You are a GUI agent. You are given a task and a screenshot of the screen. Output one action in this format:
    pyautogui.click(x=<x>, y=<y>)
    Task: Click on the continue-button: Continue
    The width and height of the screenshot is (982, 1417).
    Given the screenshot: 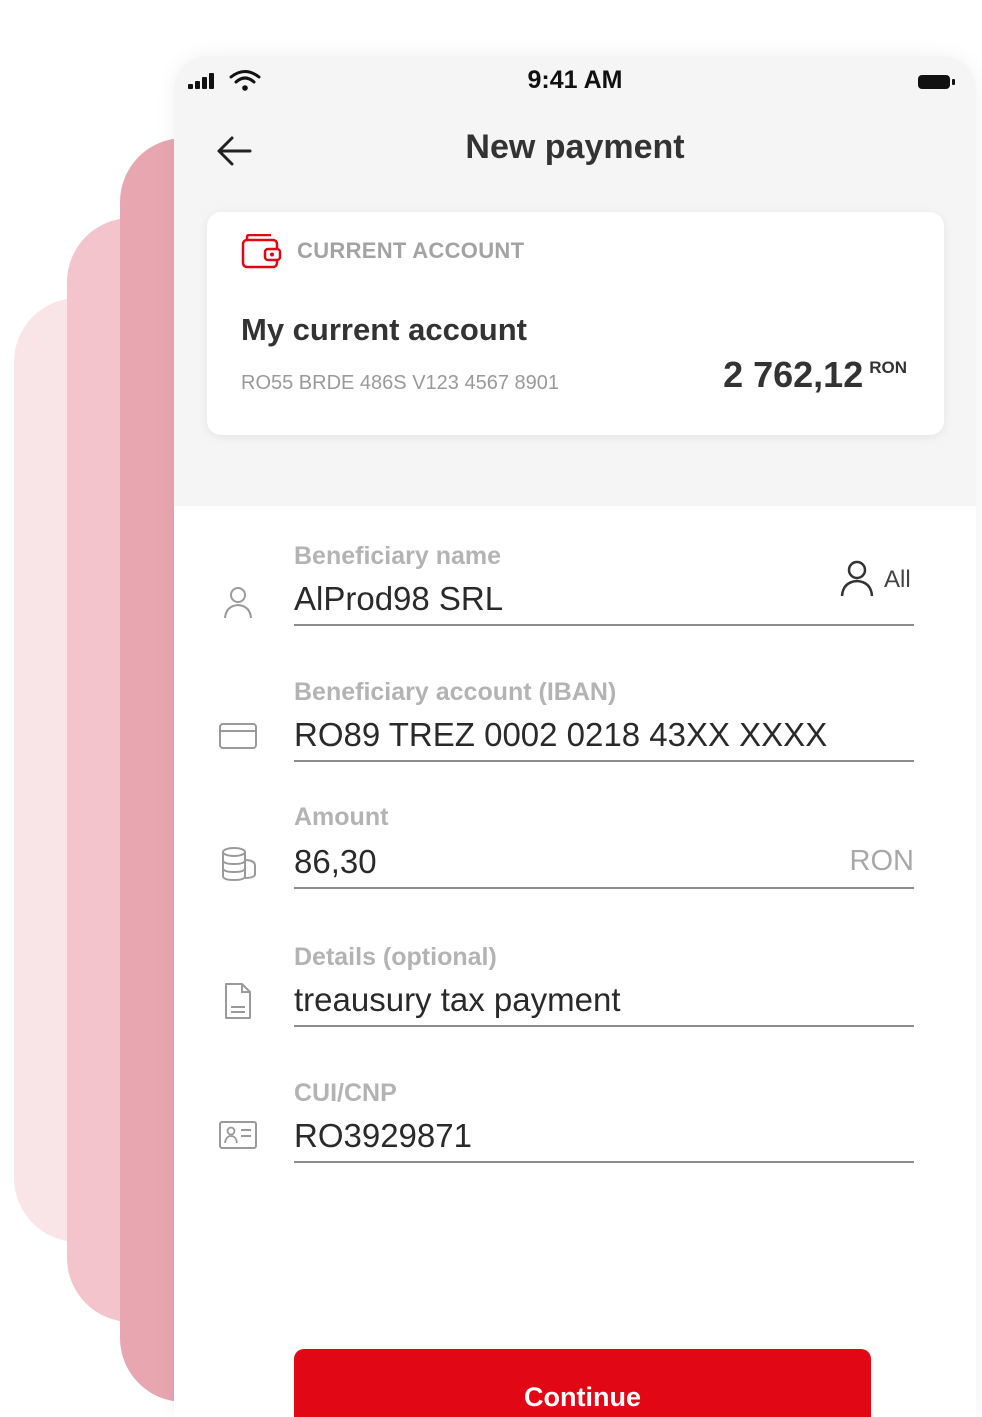 What is the action you would take?
    pyautogui.click(x=582, y=1383)
    